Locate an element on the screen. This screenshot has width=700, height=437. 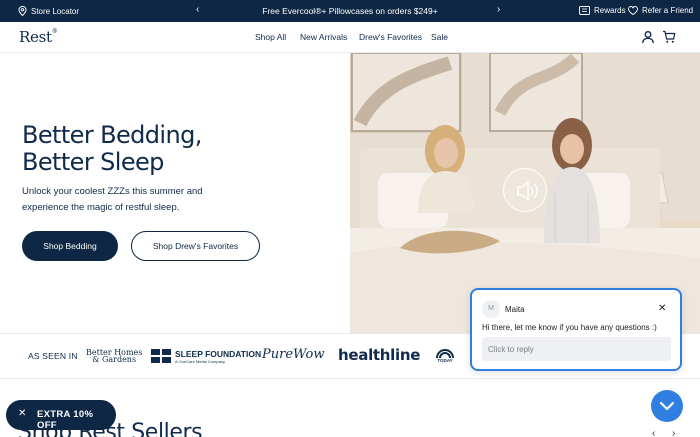
today-logo: TODAY is located at coordinates (445, 356).